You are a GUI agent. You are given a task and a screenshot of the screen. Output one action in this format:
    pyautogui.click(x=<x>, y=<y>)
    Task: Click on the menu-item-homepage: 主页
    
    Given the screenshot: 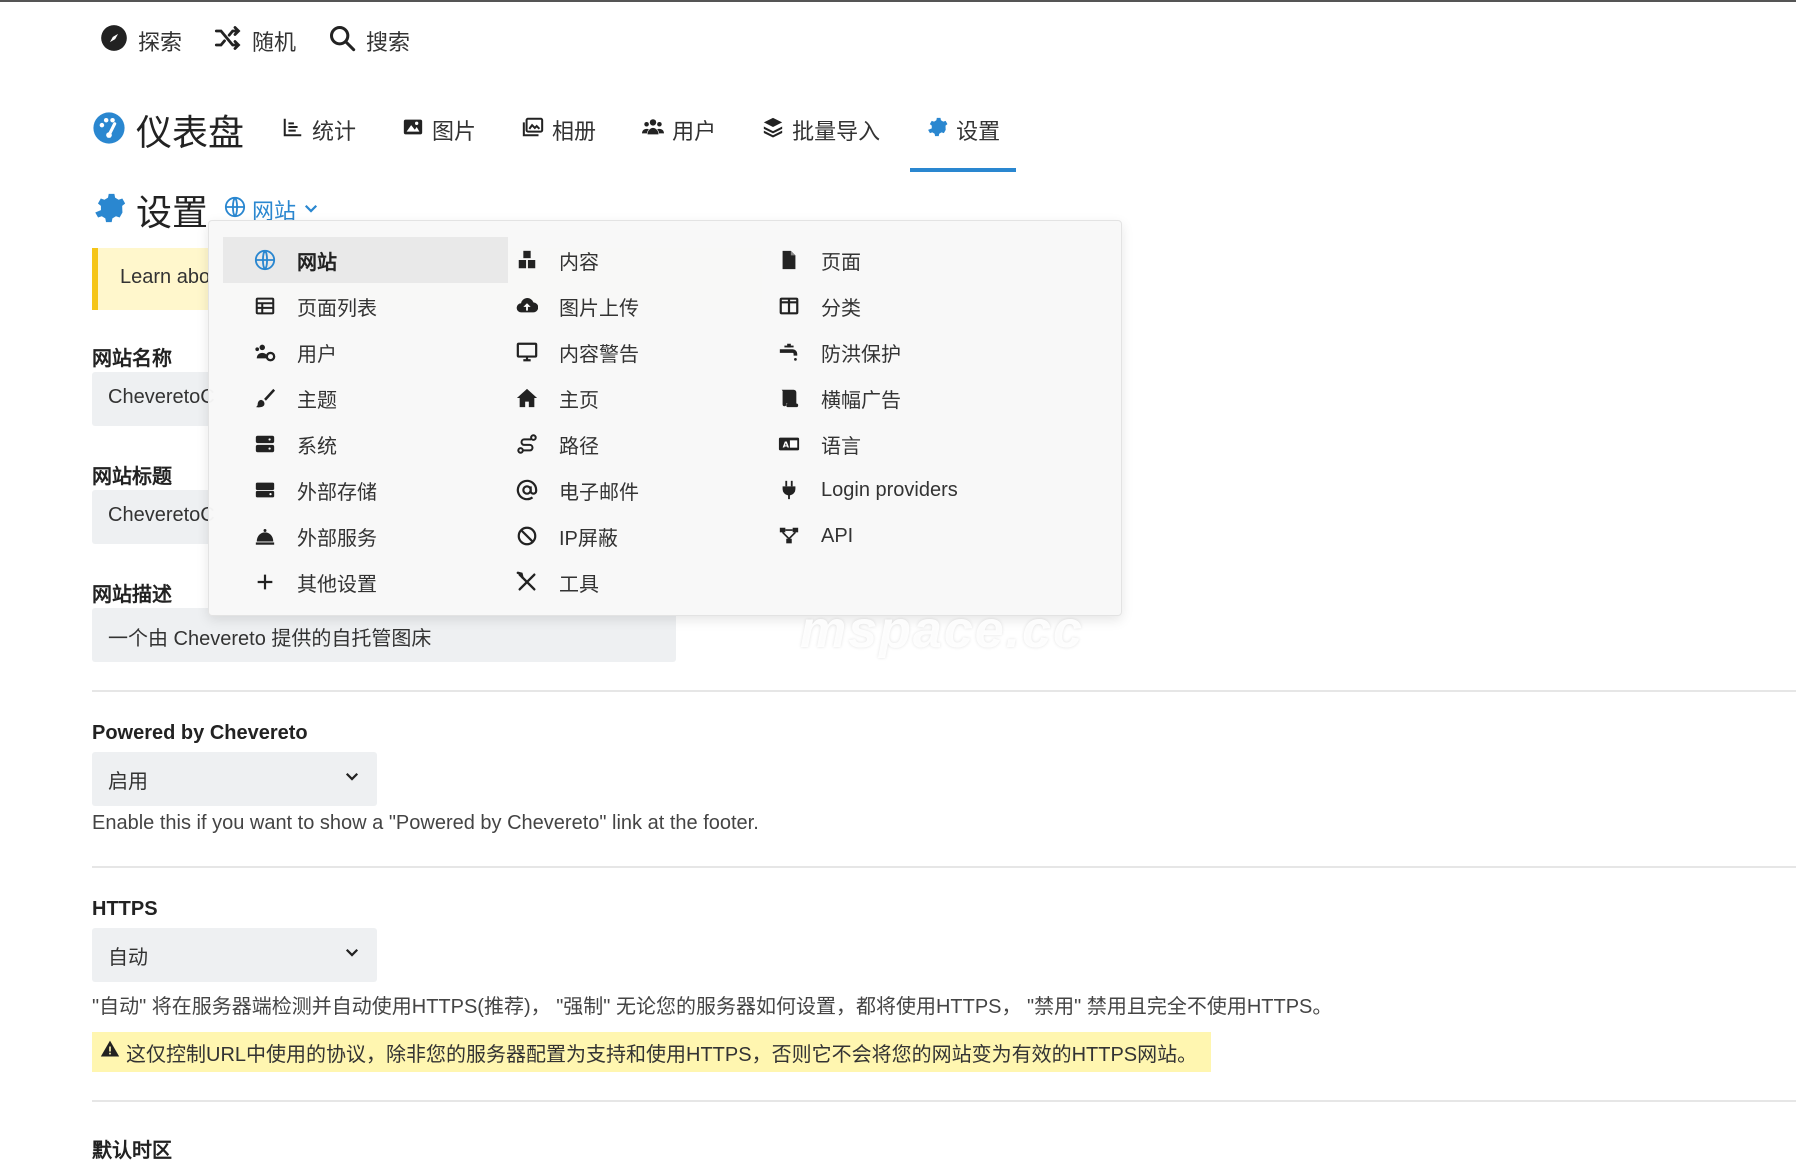 What is the action you would take?
    pyautogui.click(x=627, y=398)
    